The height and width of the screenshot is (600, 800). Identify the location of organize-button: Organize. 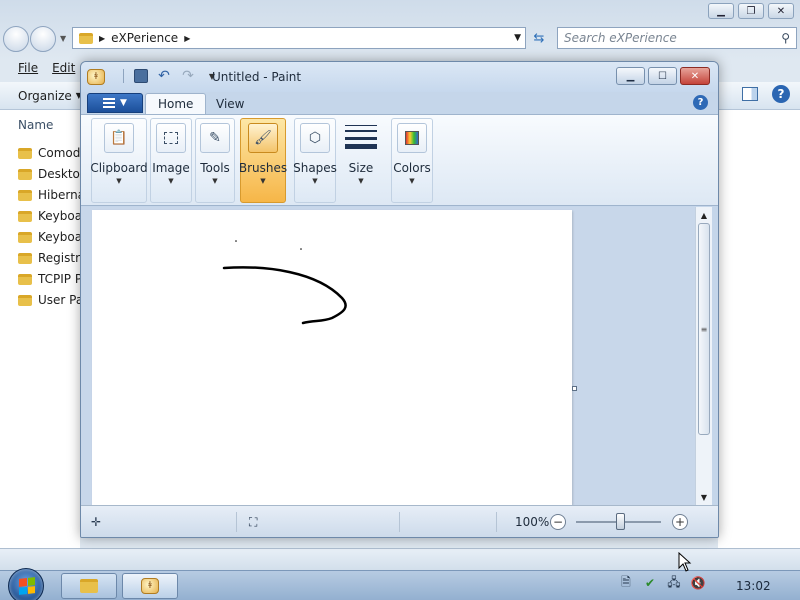
(45, 96).